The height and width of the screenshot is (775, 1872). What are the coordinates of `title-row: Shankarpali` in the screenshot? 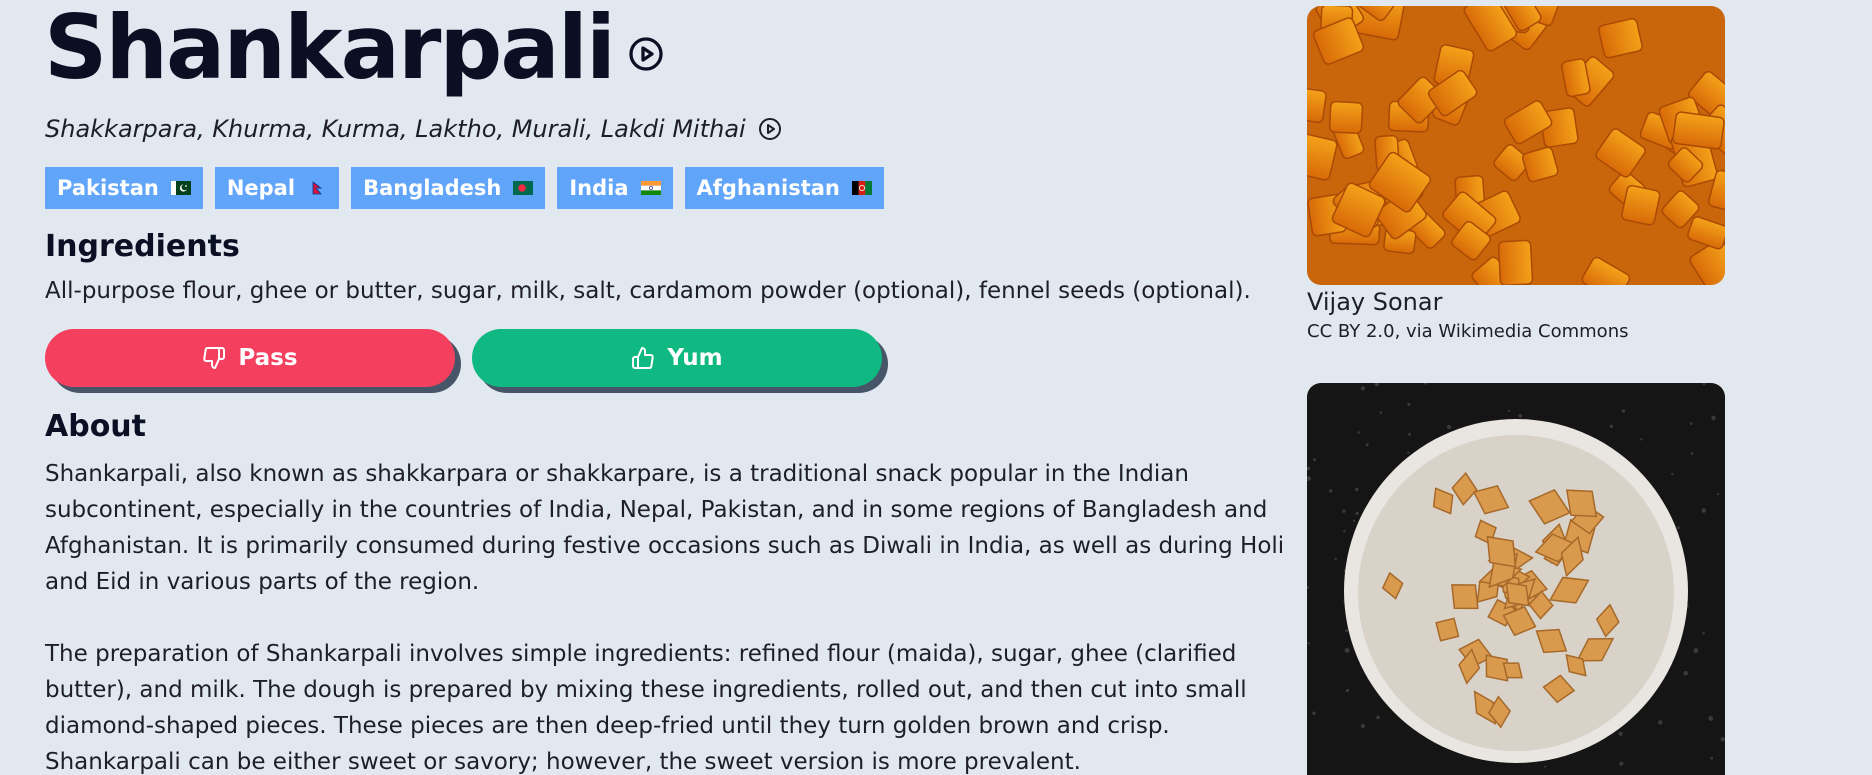 It's located at (354, 48).